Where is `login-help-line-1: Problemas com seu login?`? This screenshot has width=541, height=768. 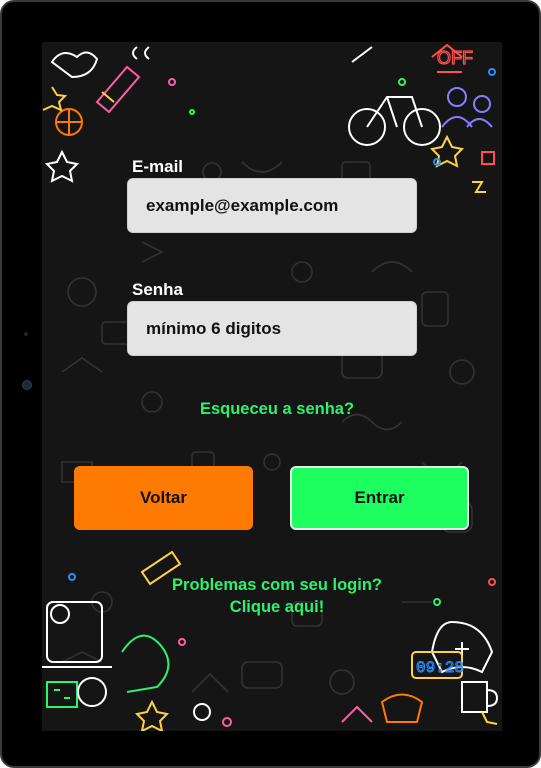 login-help-line-1: Problemas com seu login? is located at coordinates (277, 585).